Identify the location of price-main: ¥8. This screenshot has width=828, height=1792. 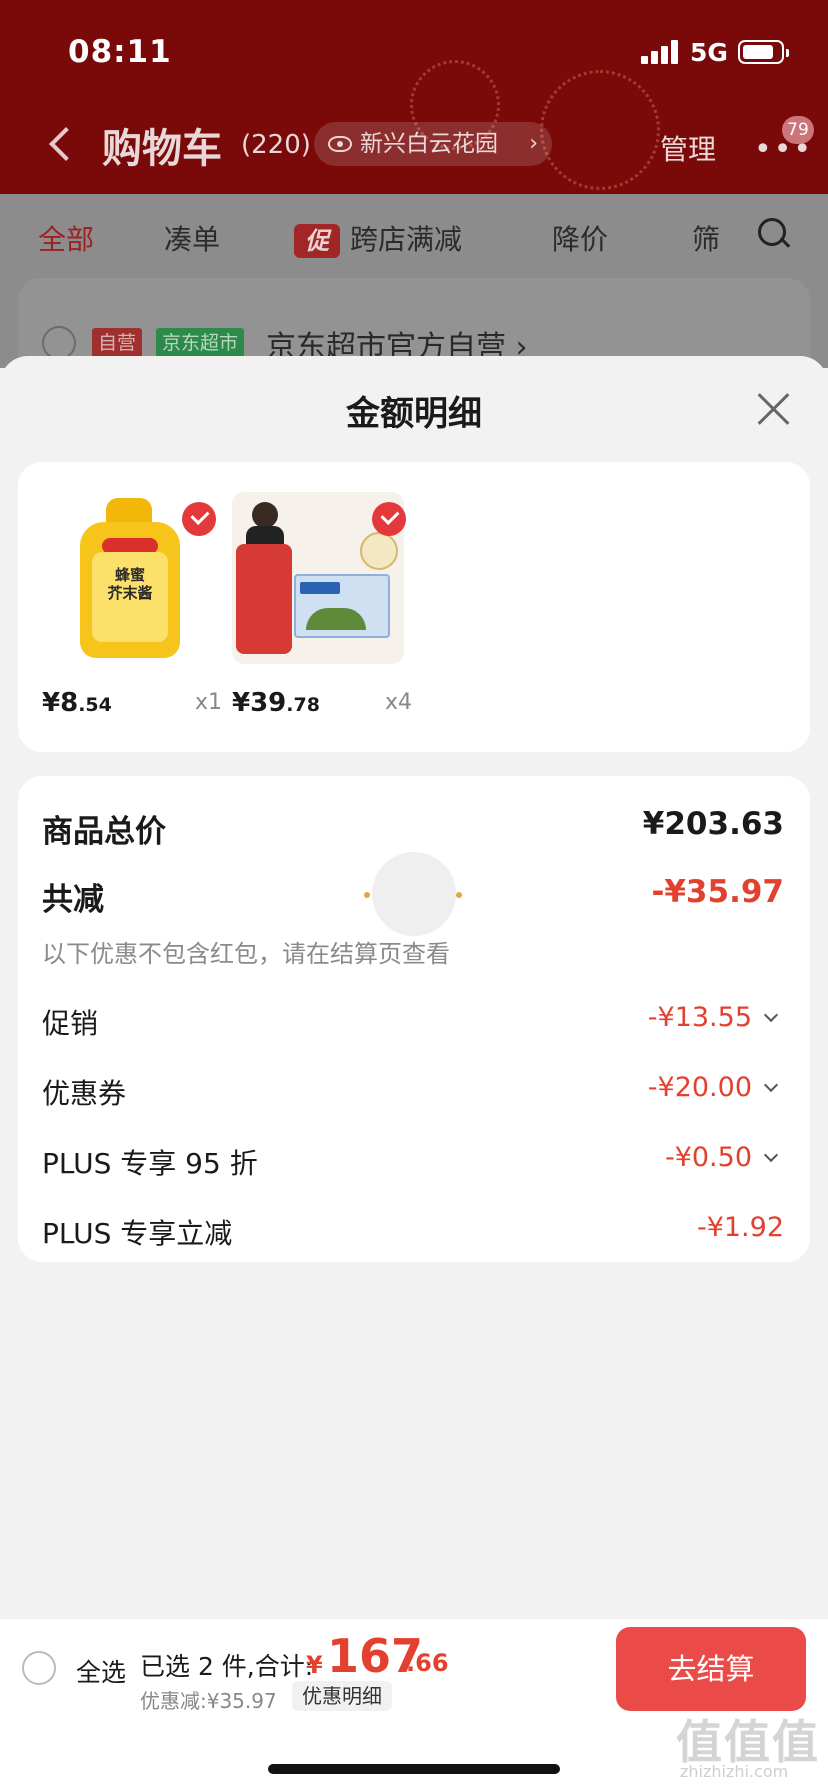
(60, 703).